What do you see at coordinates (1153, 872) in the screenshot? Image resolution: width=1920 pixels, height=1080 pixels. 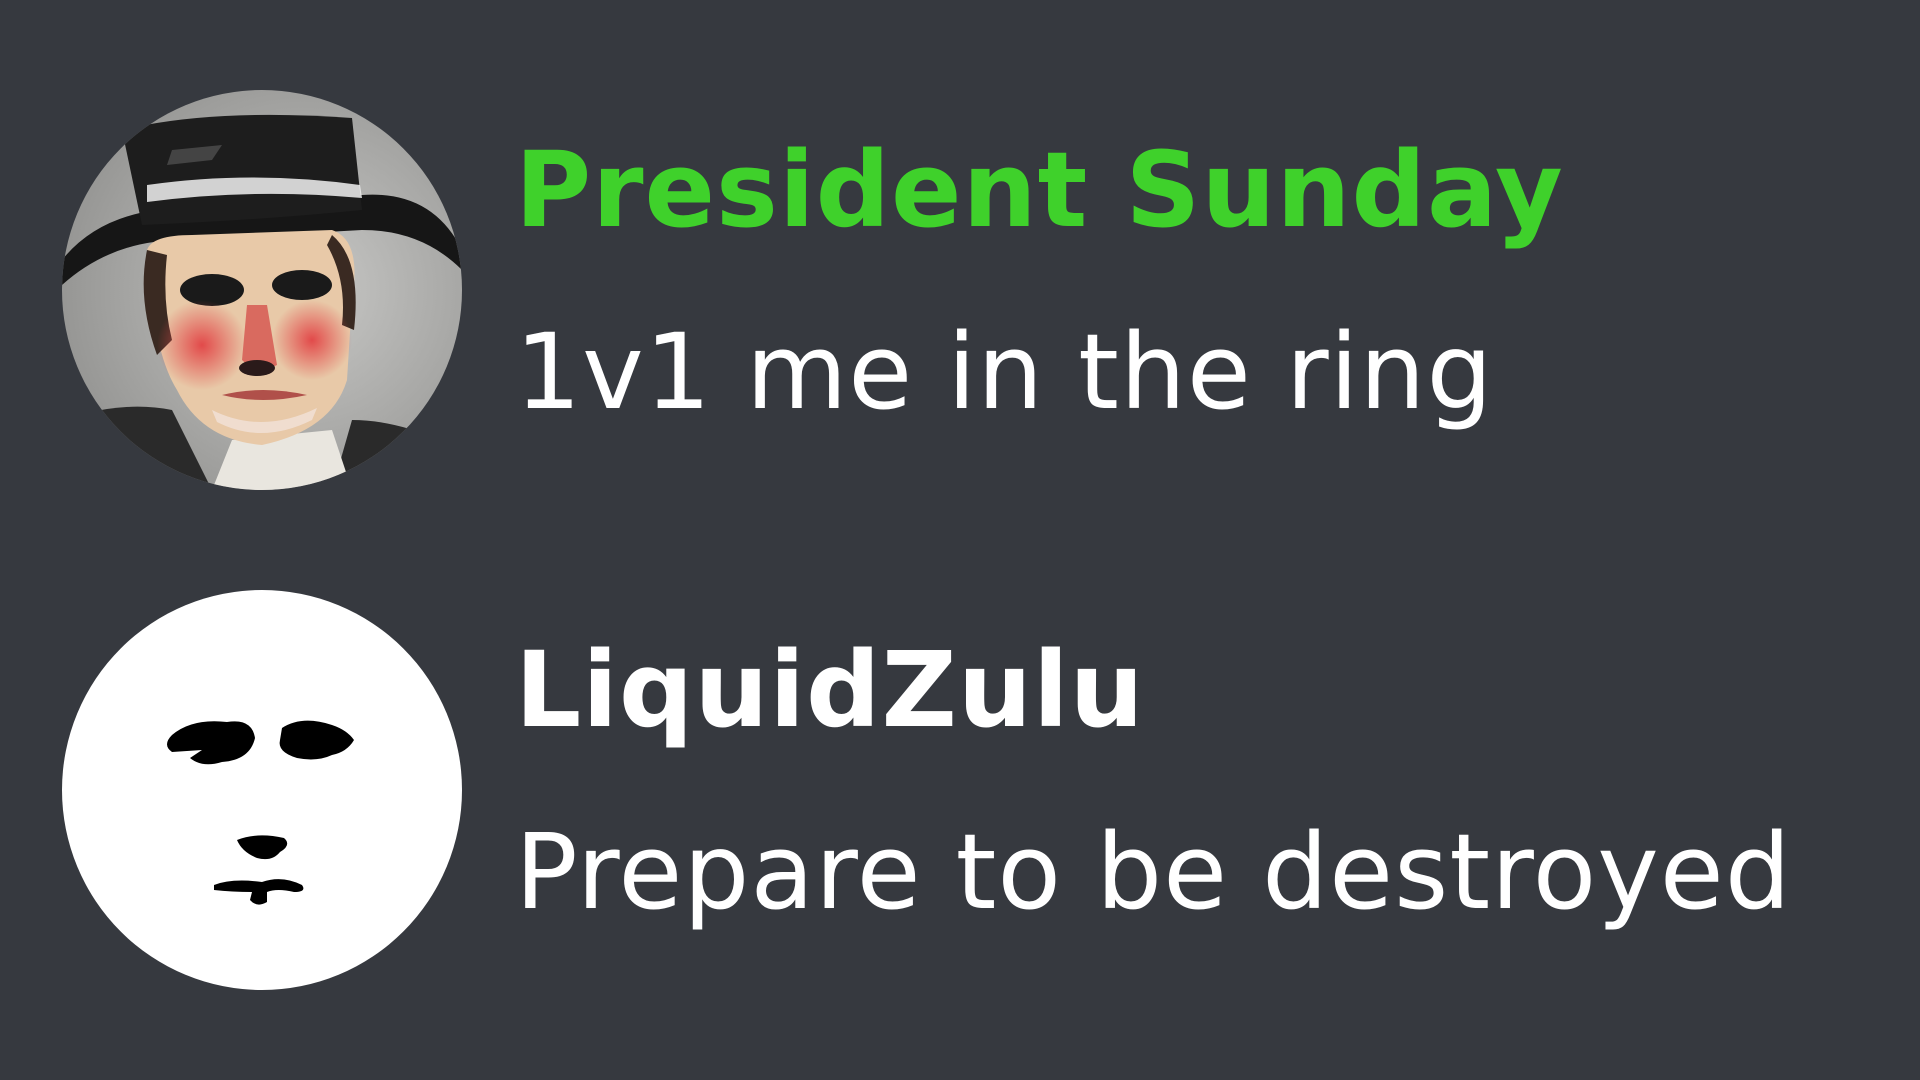 I see `message-text: Prepare to be destroyed` at bounding box center [1153, 872].